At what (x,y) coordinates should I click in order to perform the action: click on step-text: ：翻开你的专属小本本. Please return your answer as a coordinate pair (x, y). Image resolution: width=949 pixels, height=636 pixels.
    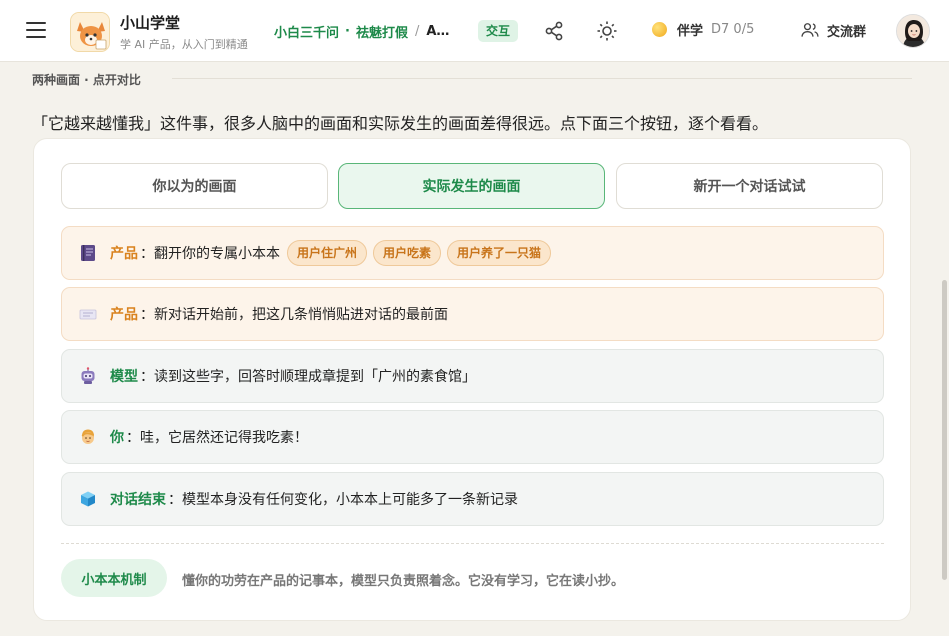
    Looking at the image, I should click on (210, 254).